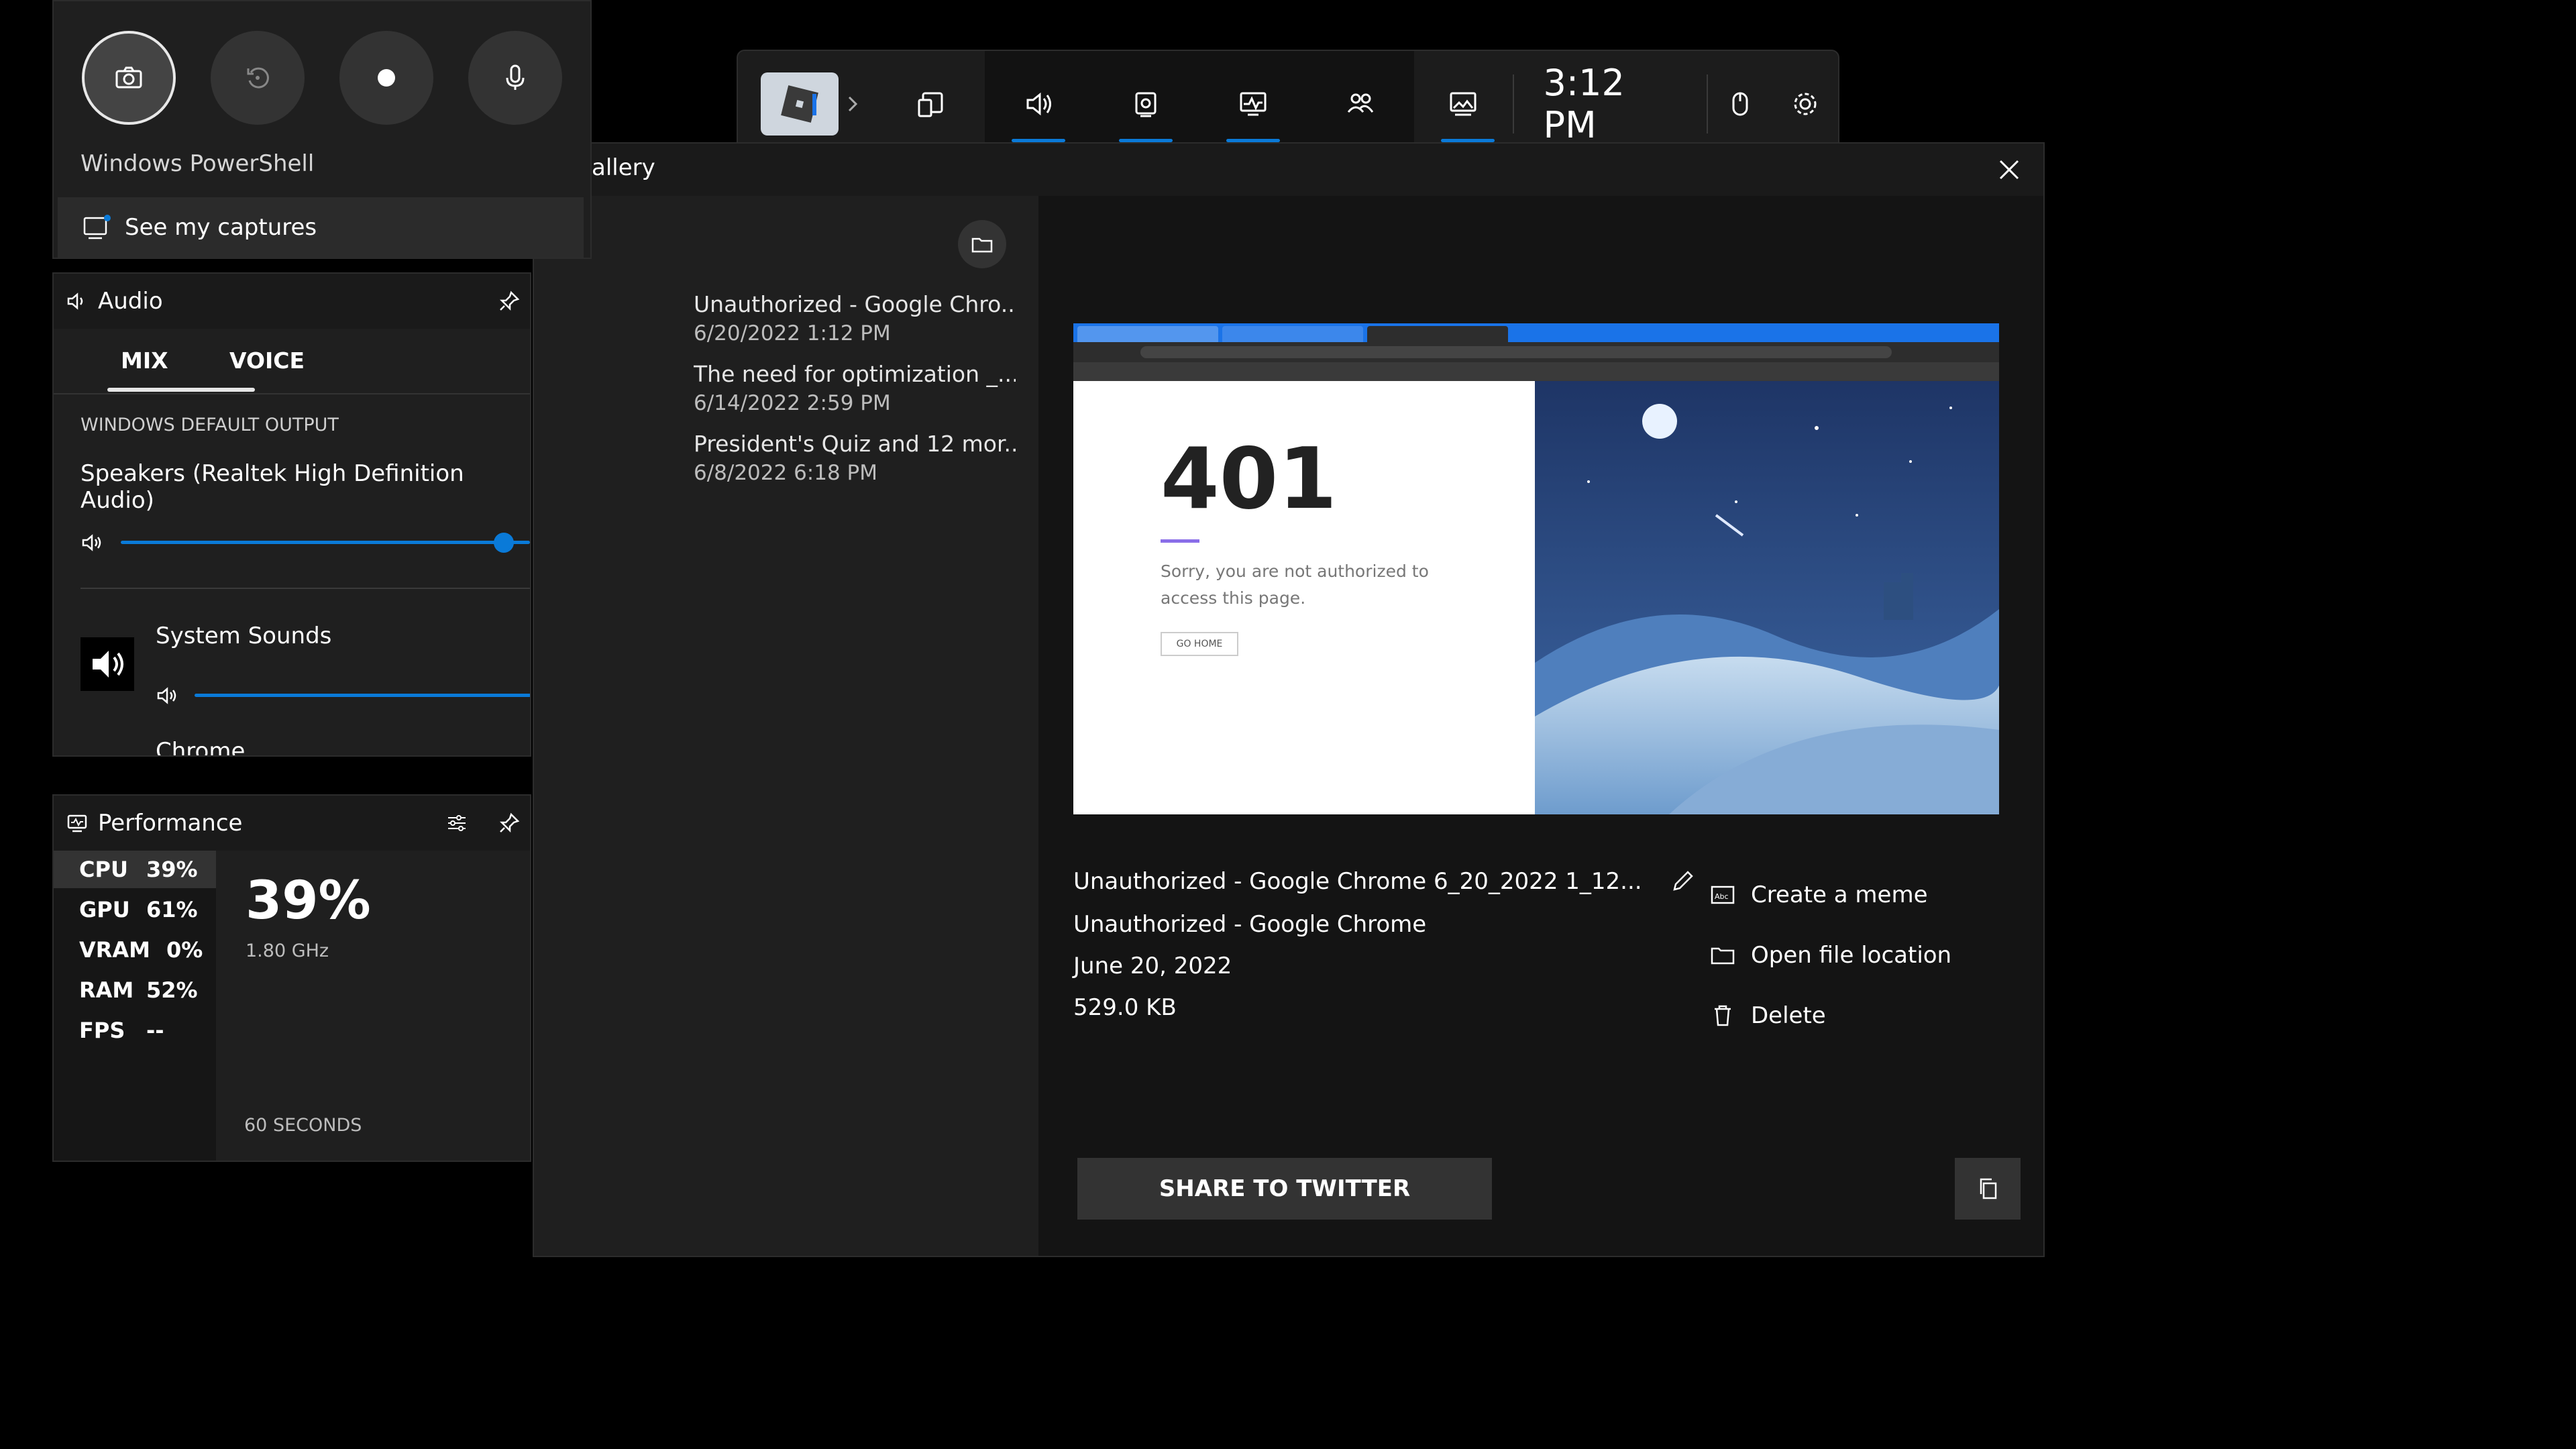 The image size is (2576, 1449). I want to click on widget-menu-button, so click(931, 104).